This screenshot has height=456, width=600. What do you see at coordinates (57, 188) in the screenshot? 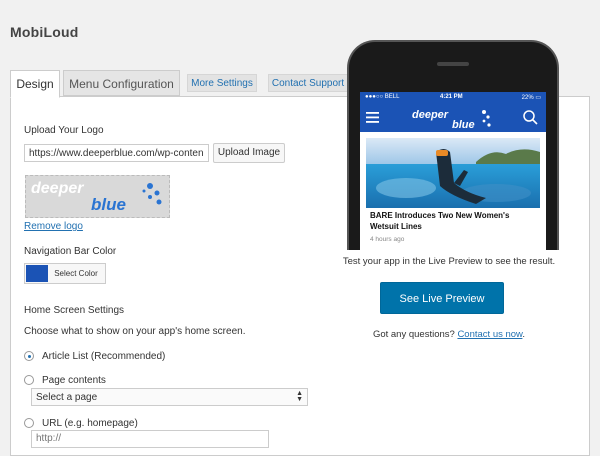
I see `logo-word-deeper: deeper` at bounding box center [57, 188].